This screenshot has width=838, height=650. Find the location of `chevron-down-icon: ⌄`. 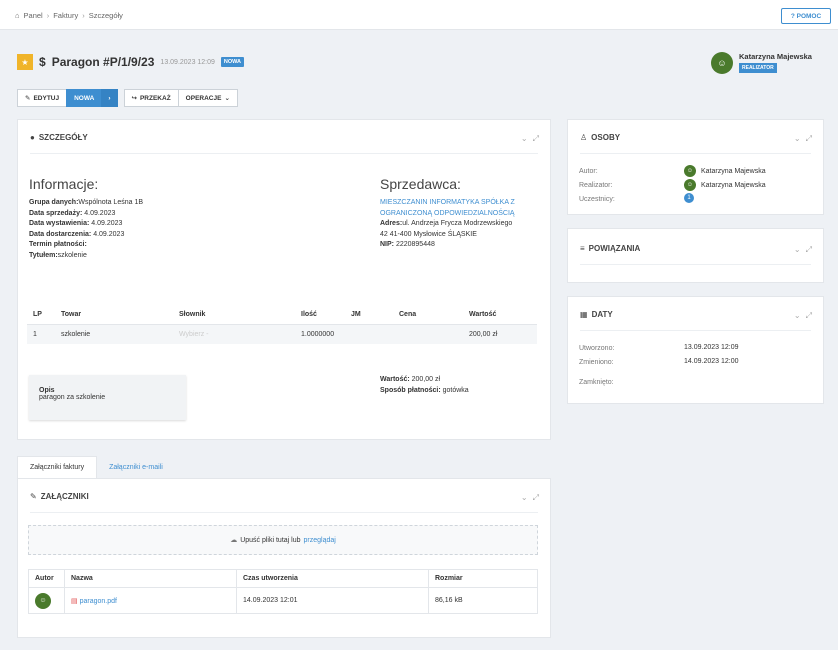

chevron-down-icon: ⌄ is located at coordinates (227, 98).